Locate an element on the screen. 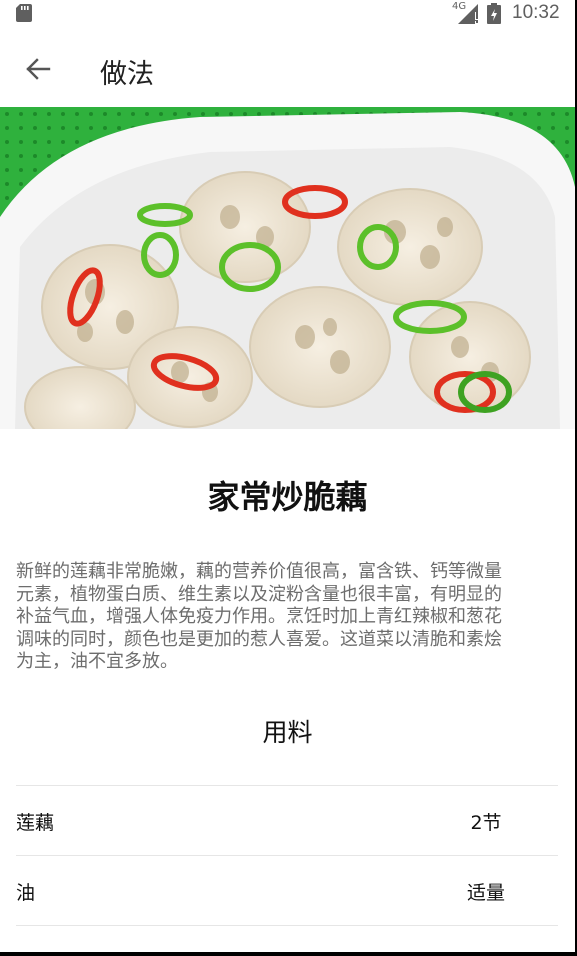 This screenshot has width=577, height=956. app-bar: 做法 is located at coordinates (287, 68).